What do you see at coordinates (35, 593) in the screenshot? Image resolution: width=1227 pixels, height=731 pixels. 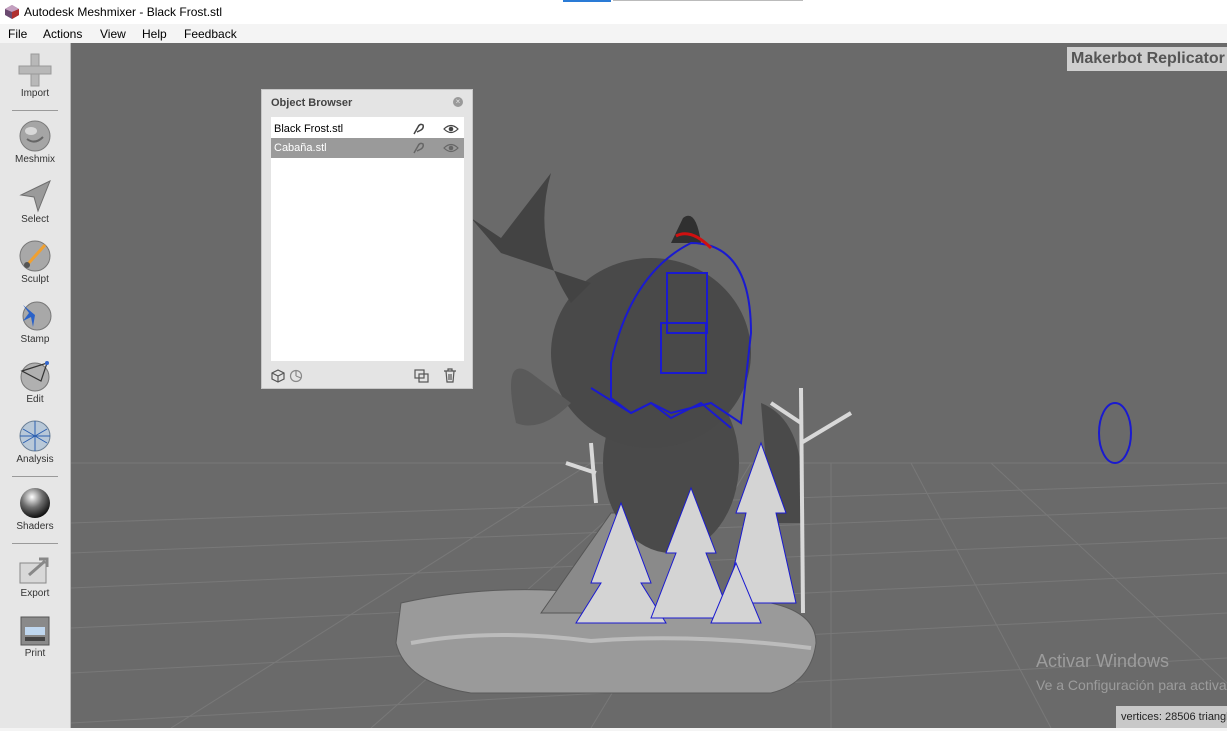 I see `tool-label: Export` at bounding box center [35, 593].